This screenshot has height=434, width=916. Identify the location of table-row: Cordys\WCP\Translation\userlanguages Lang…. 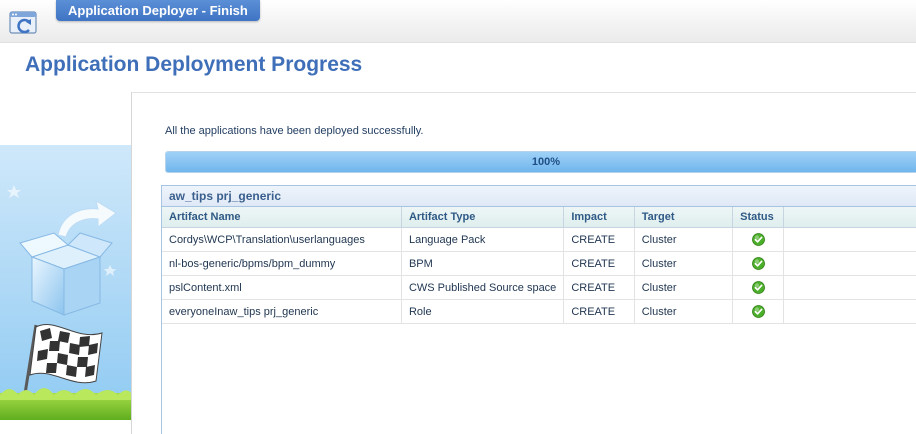
(539, 239).